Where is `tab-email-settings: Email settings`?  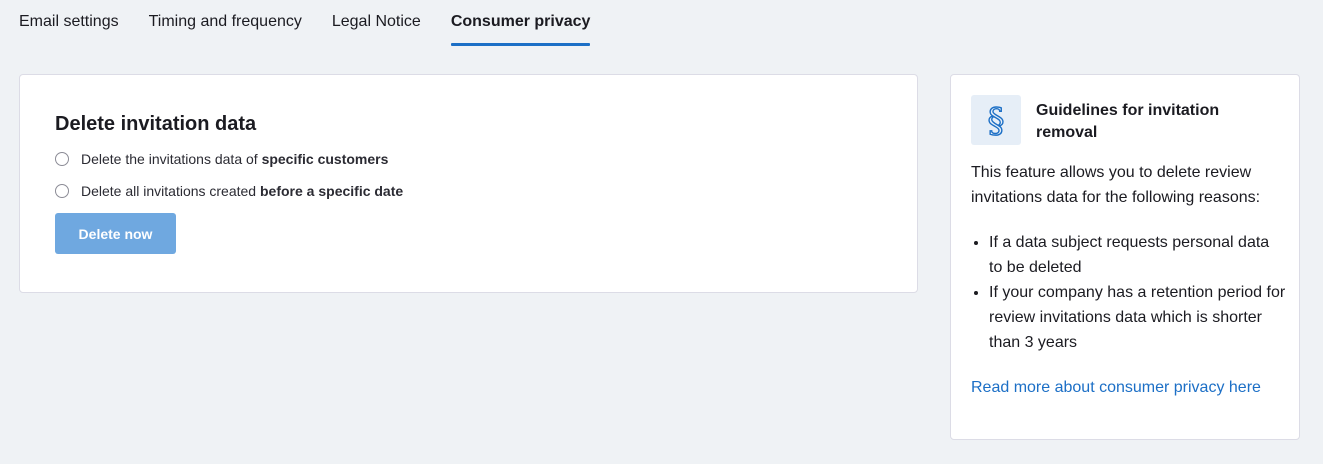 tab-email-settings: Email settings is located at coordinates (69, 23).